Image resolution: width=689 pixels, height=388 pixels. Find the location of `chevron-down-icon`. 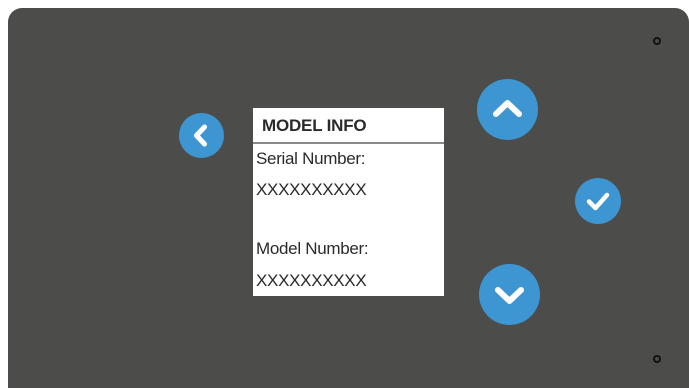

chevron-down-icon is located at coordinates (509, 295).